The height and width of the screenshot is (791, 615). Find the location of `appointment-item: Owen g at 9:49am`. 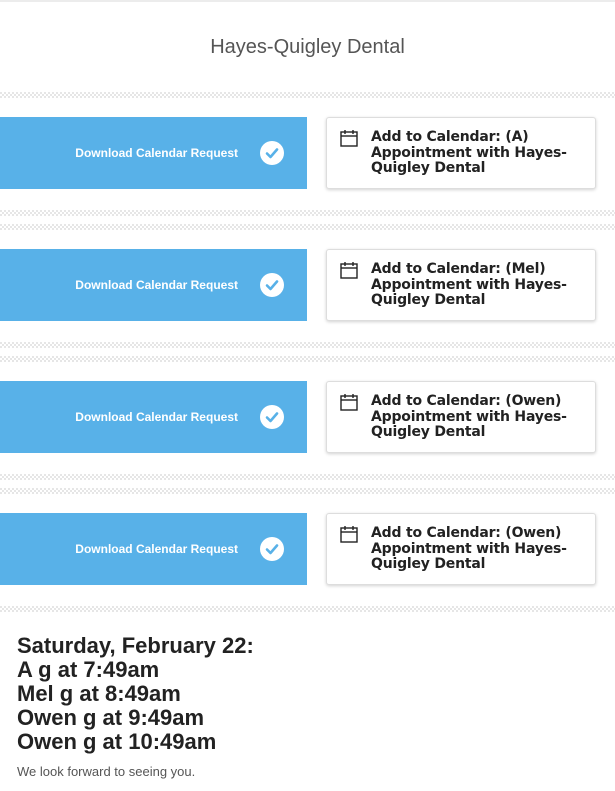

appointment-item: Owen g at 9:49am is located at coordinates (111, 717).